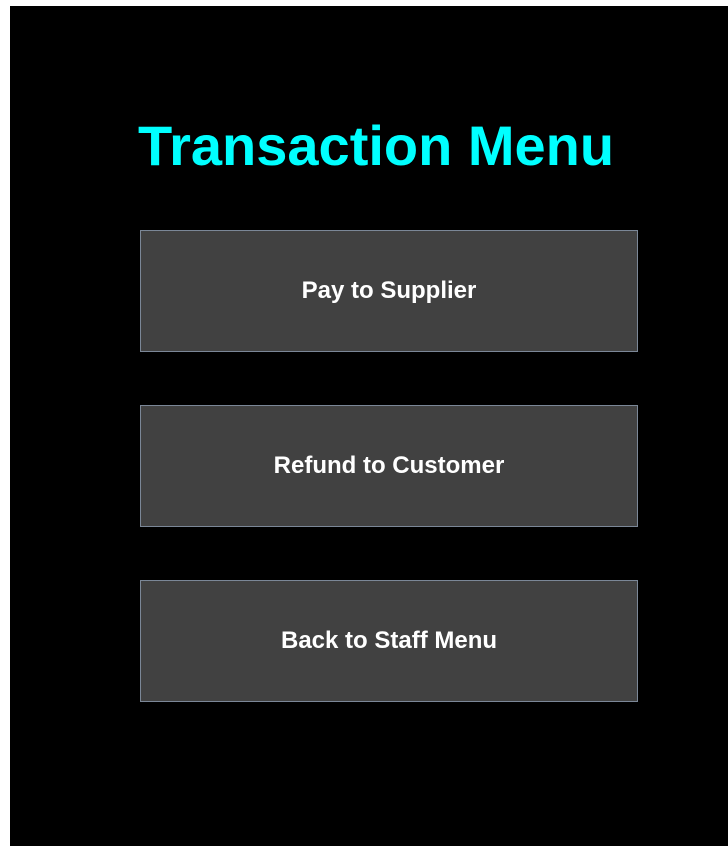 This screenshot has height=846, width=728. What do you see at coordinates (389, 641) in the screenshot?
I see `back-to-staff-menu-button: Back to Staff Menu` at bounding box center [389, 641].